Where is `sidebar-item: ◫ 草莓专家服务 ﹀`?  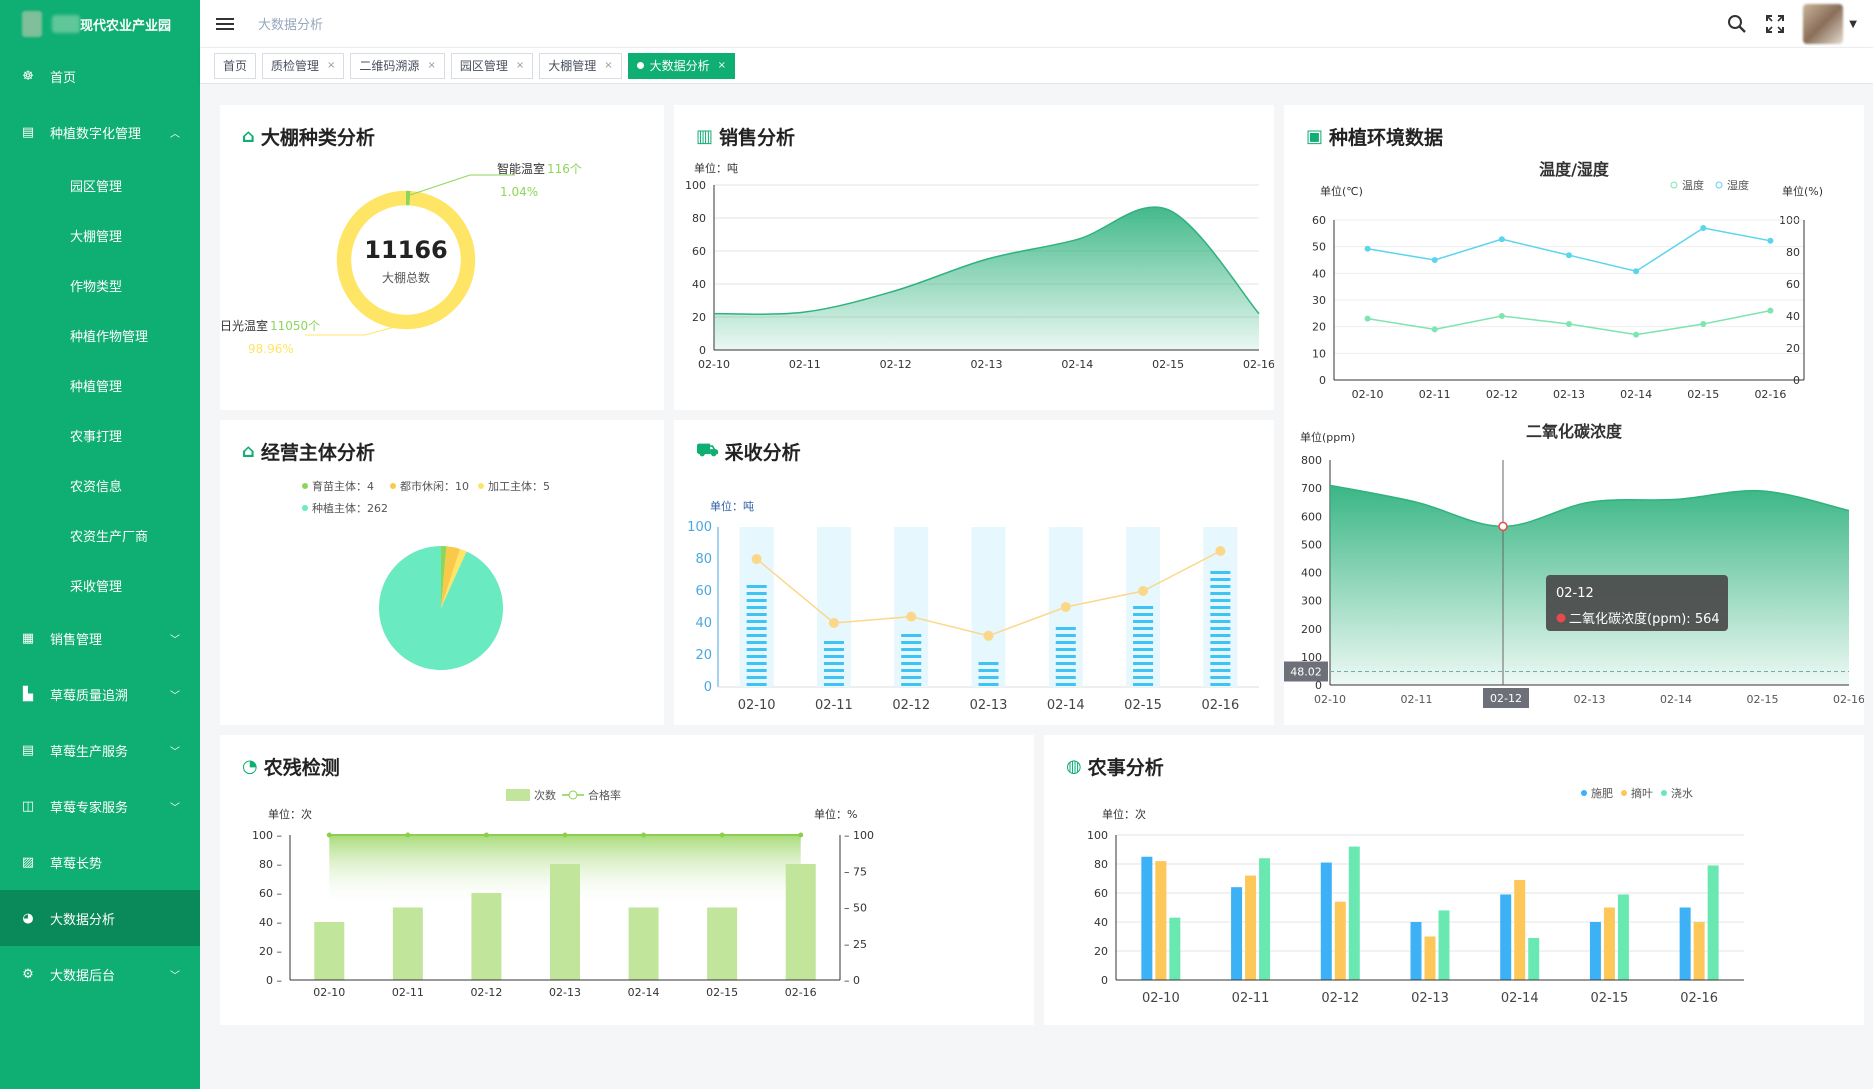 sidebar-item: ◫ 草莓专家服务 ﹀ is located at coordinates (100, 806).